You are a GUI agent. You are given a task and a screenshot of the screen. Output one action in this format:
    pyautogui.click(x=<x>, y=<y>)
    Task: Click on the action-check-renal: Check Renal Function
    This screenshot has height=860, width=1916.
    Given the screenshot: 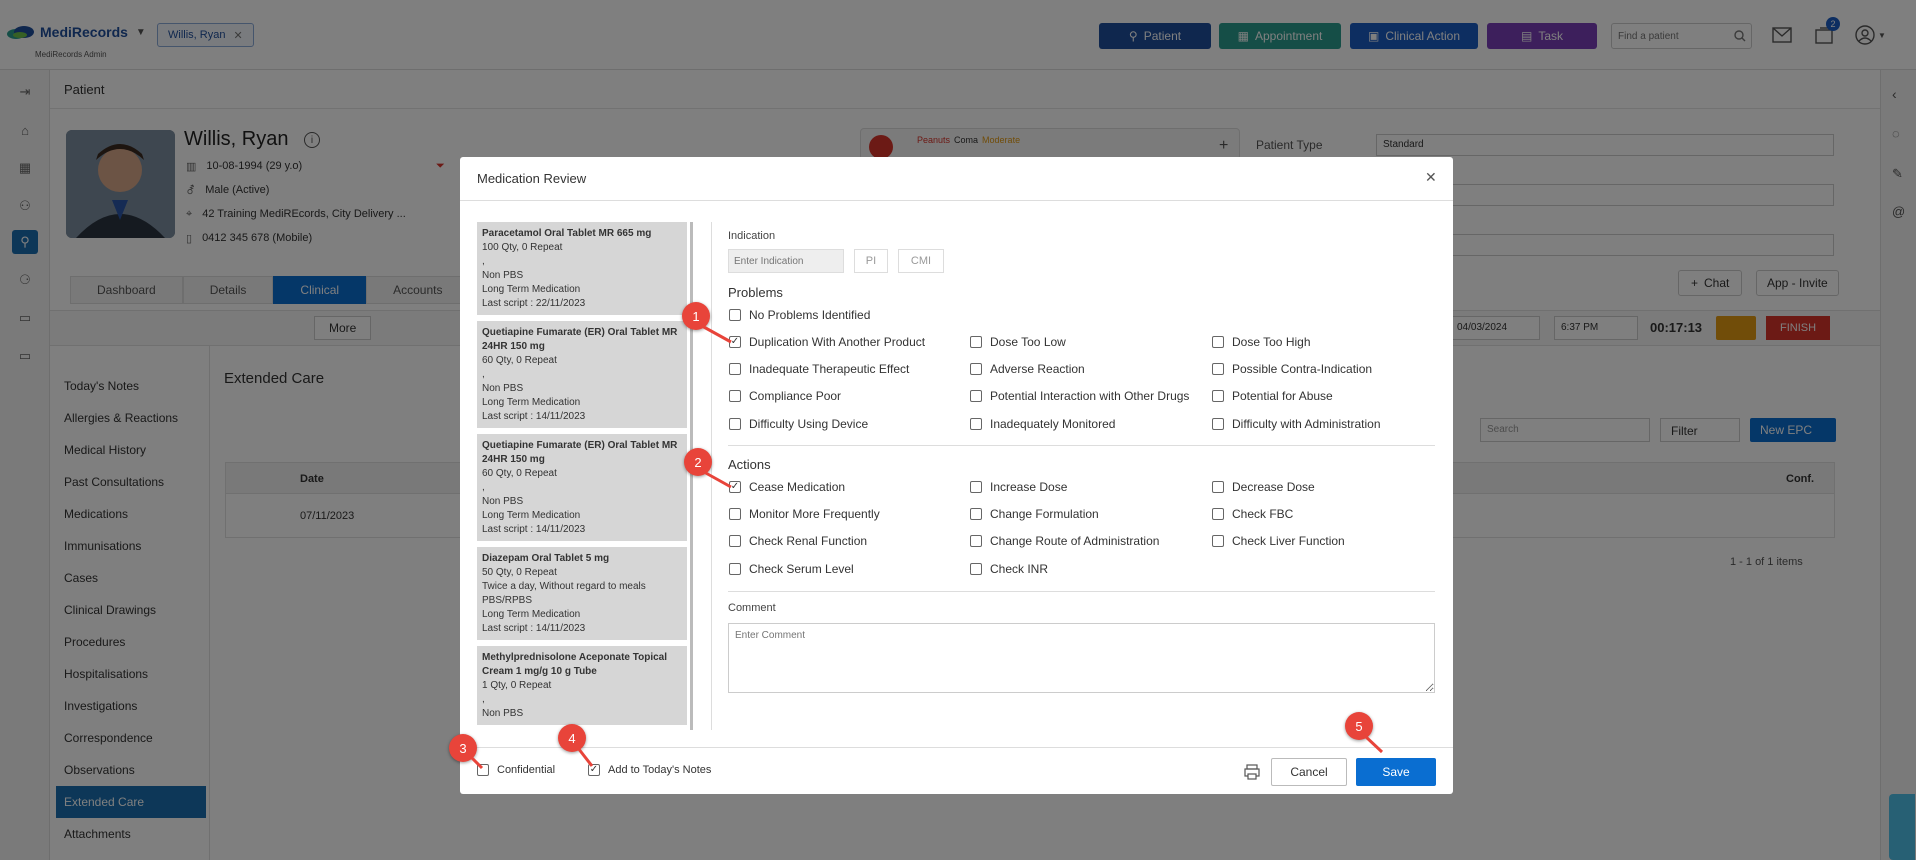 What is the action you would take?
    pyautogui.click(x=798, y=541)
    